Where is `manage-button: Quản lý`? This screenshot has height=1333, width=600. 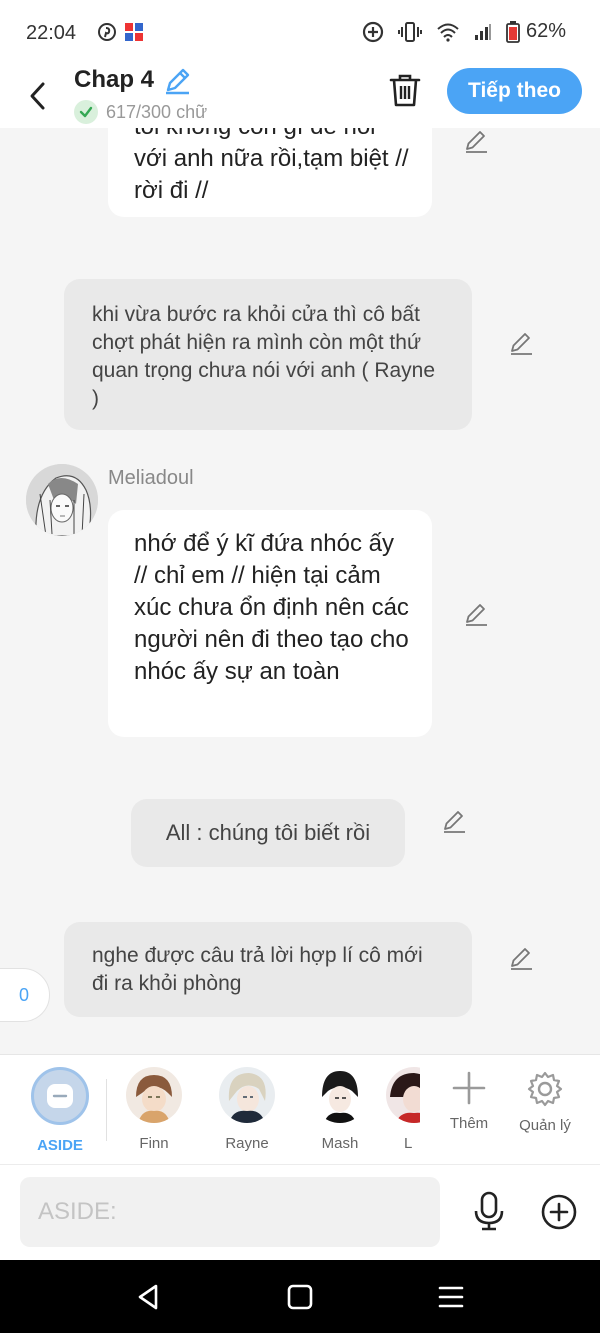
manage-button: Quản lý is located at coordinates (545, 1102).